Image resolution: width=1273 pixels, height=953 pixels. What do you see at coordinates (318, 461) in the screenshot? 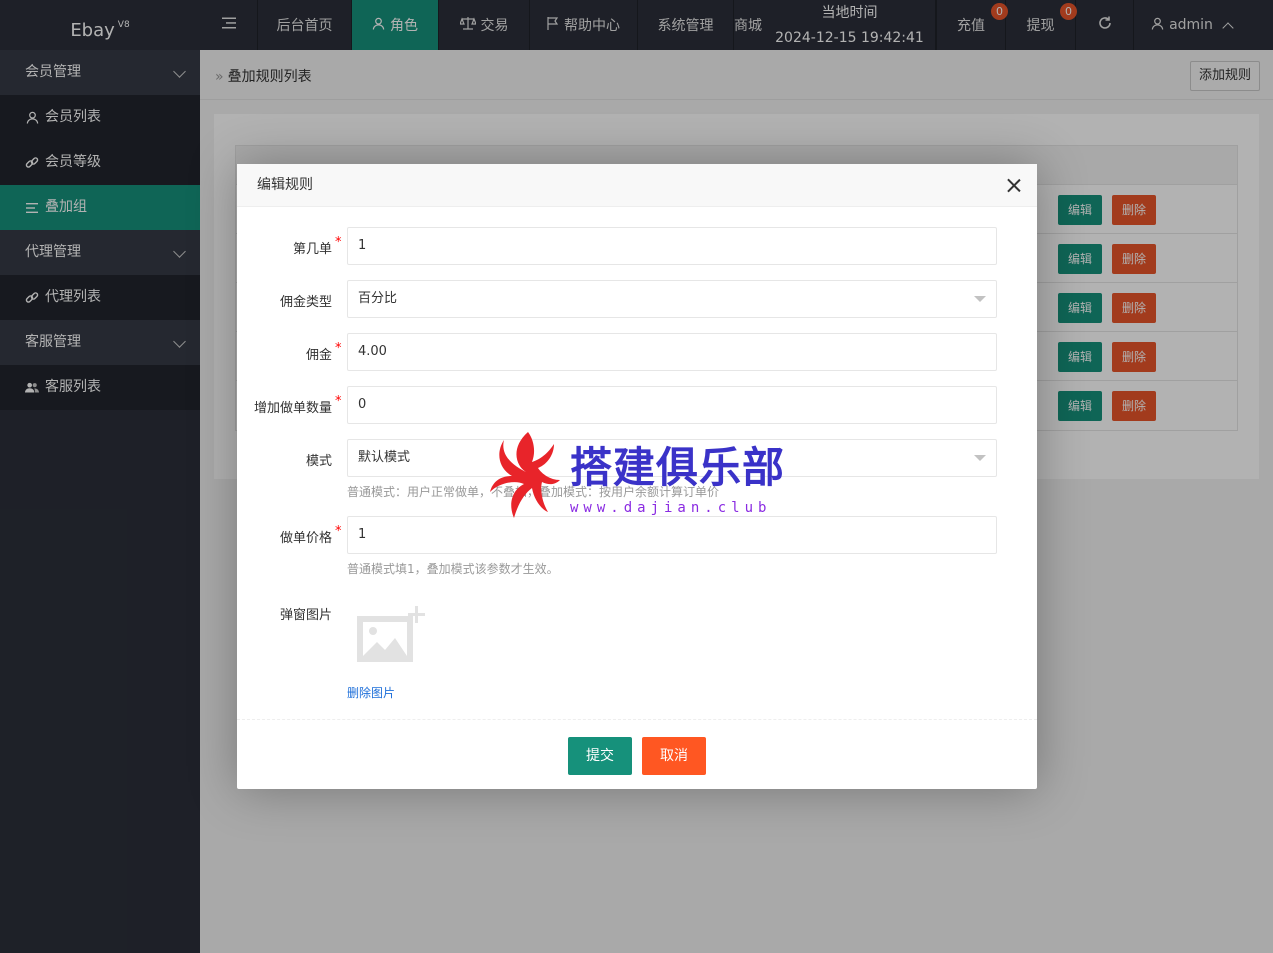
I see `field-label: 模式` at bounding box center [318, 461].